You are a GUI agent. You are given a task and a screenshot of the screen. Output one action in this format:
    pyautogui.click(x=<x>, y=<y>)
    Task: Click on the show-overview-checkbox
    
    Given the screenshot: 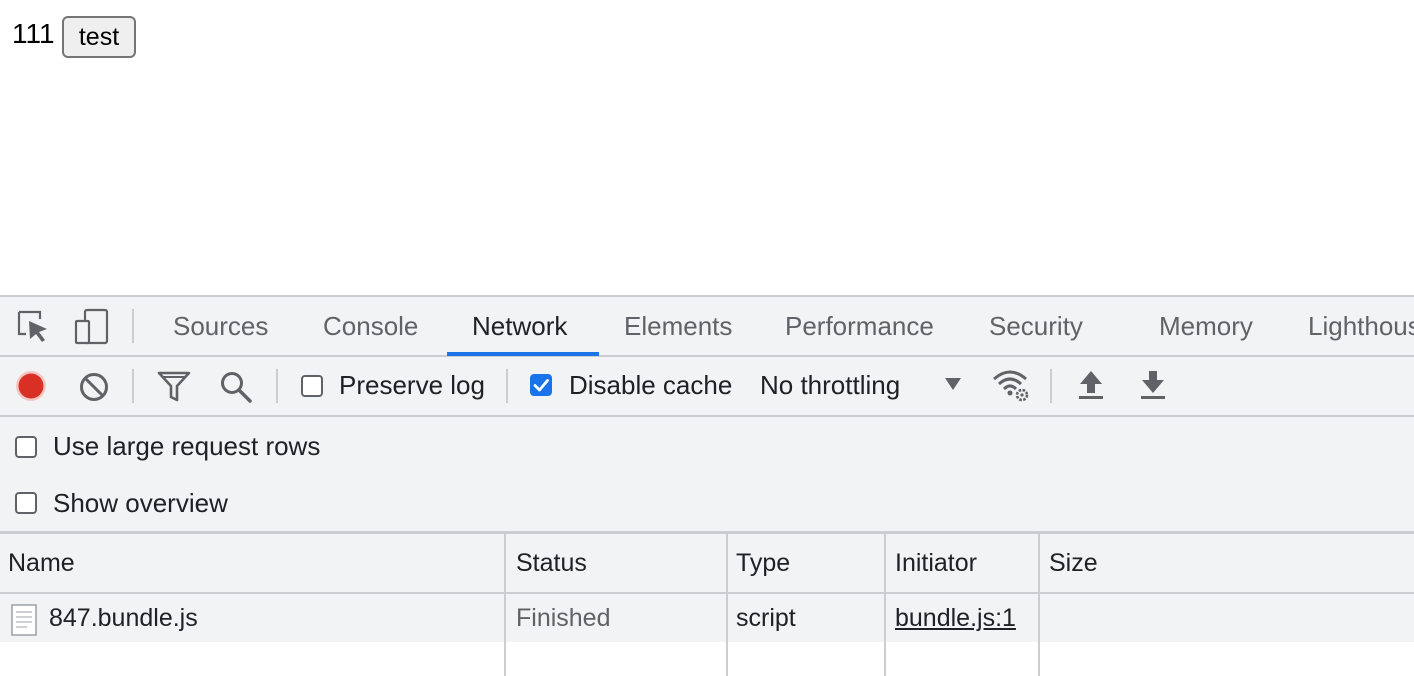 What is the action you would take?
    pyautogui.click(x=26, y=503)
    